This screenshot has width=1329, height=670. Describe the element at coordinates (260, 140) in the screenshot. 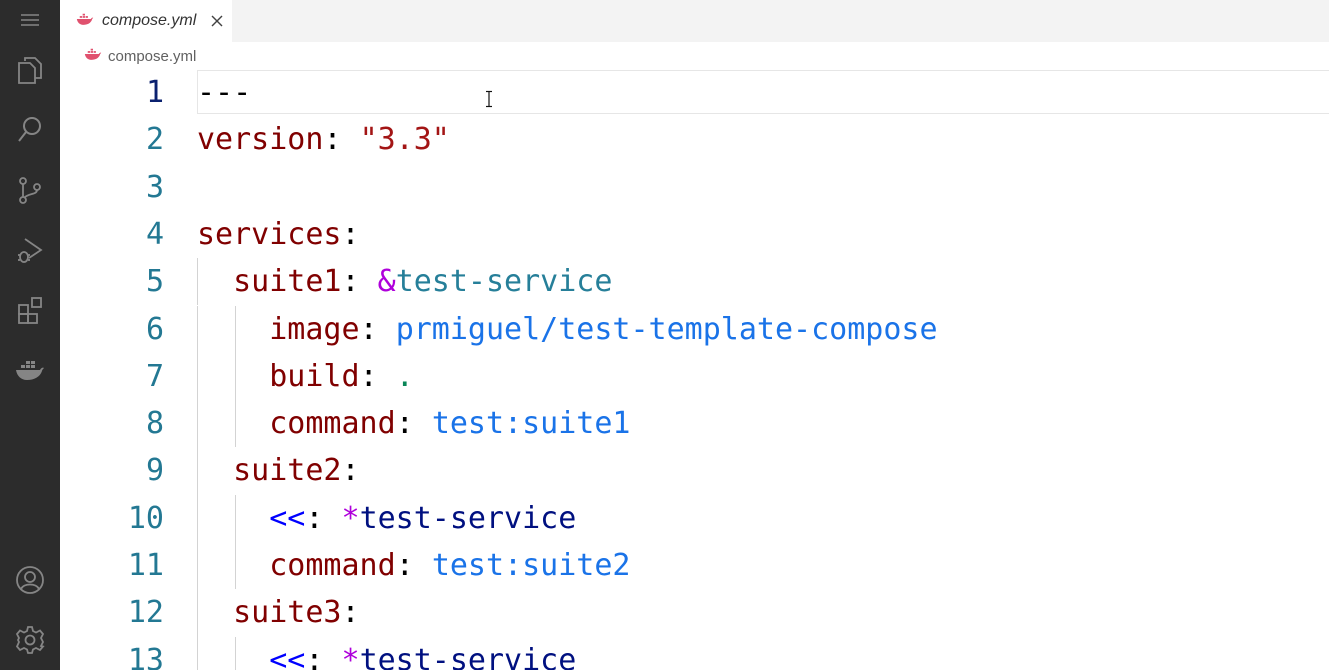

I see `code-token: version` at that location.